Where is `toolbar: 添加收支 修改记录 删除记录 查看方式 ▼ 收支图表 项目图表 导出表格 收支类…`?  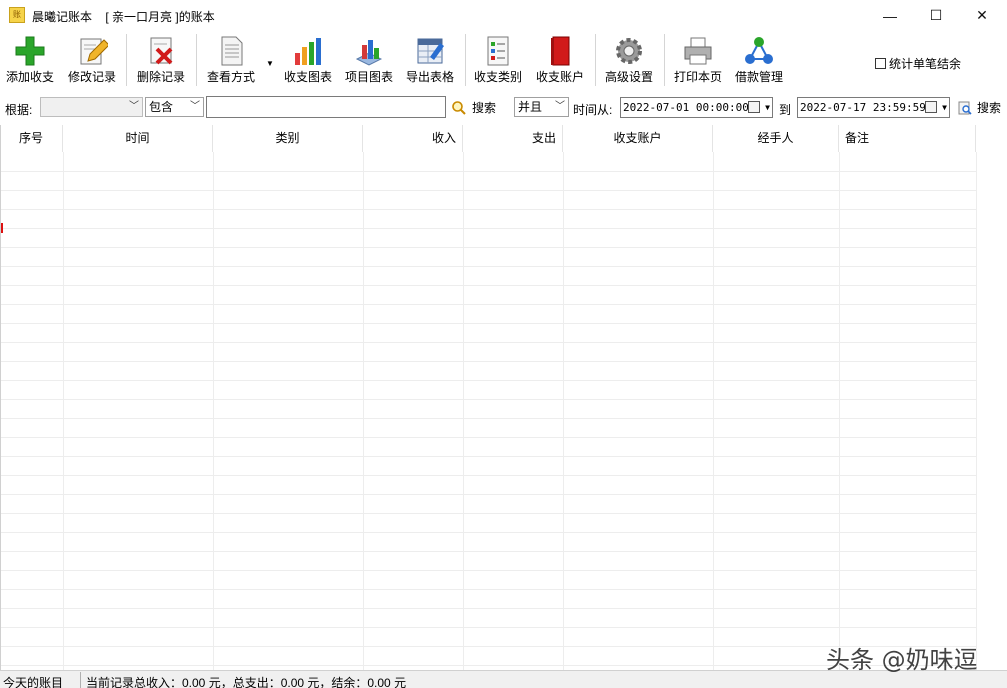
toolbar: 添加收支 修改记录 删除记录 查看方式 ▼ 收支图表 项目图表 导出表格 收支类… is located at coordinates (503, 60).